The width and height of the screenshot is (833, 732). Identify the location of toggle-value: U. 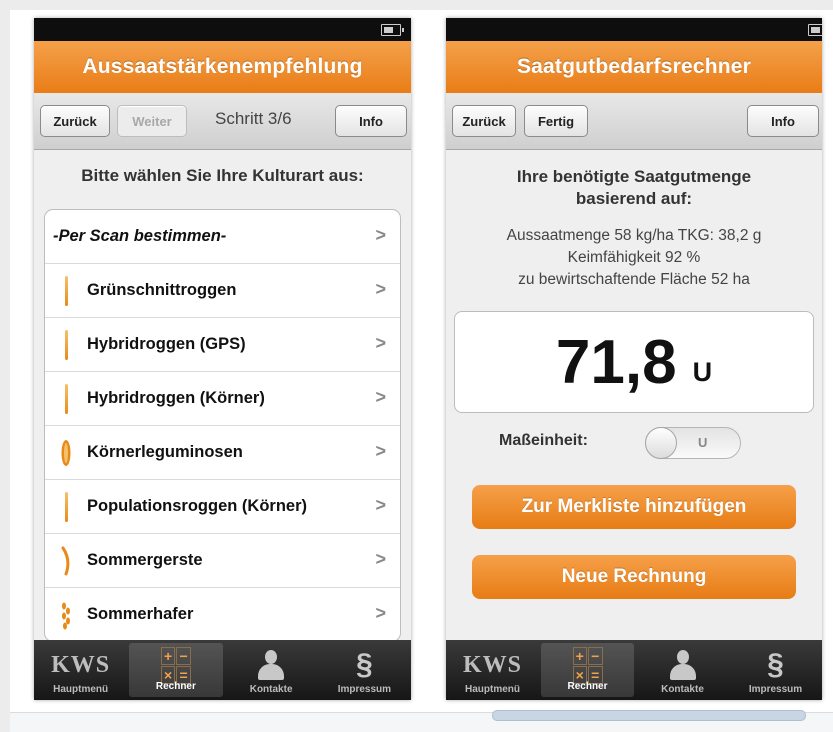
(703, 442).